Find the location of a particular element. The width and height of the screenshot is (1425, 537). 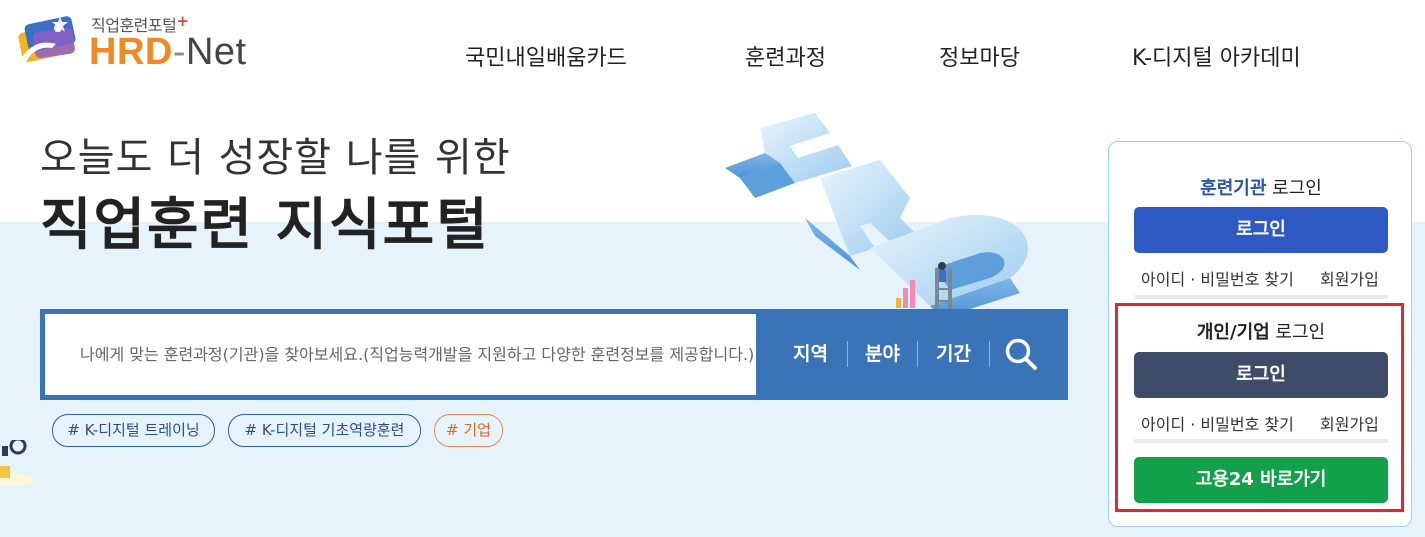

hero-title: 직업훈련 지식포털 is located at coordinates (265, 225).